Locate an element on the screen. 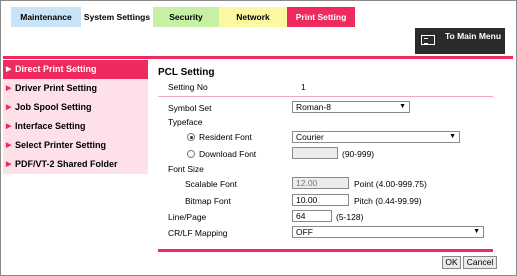 Image resolution: width=517 pixels, height=276 pixels. setting-no-value: 1 is located at coordinates (303, 87).